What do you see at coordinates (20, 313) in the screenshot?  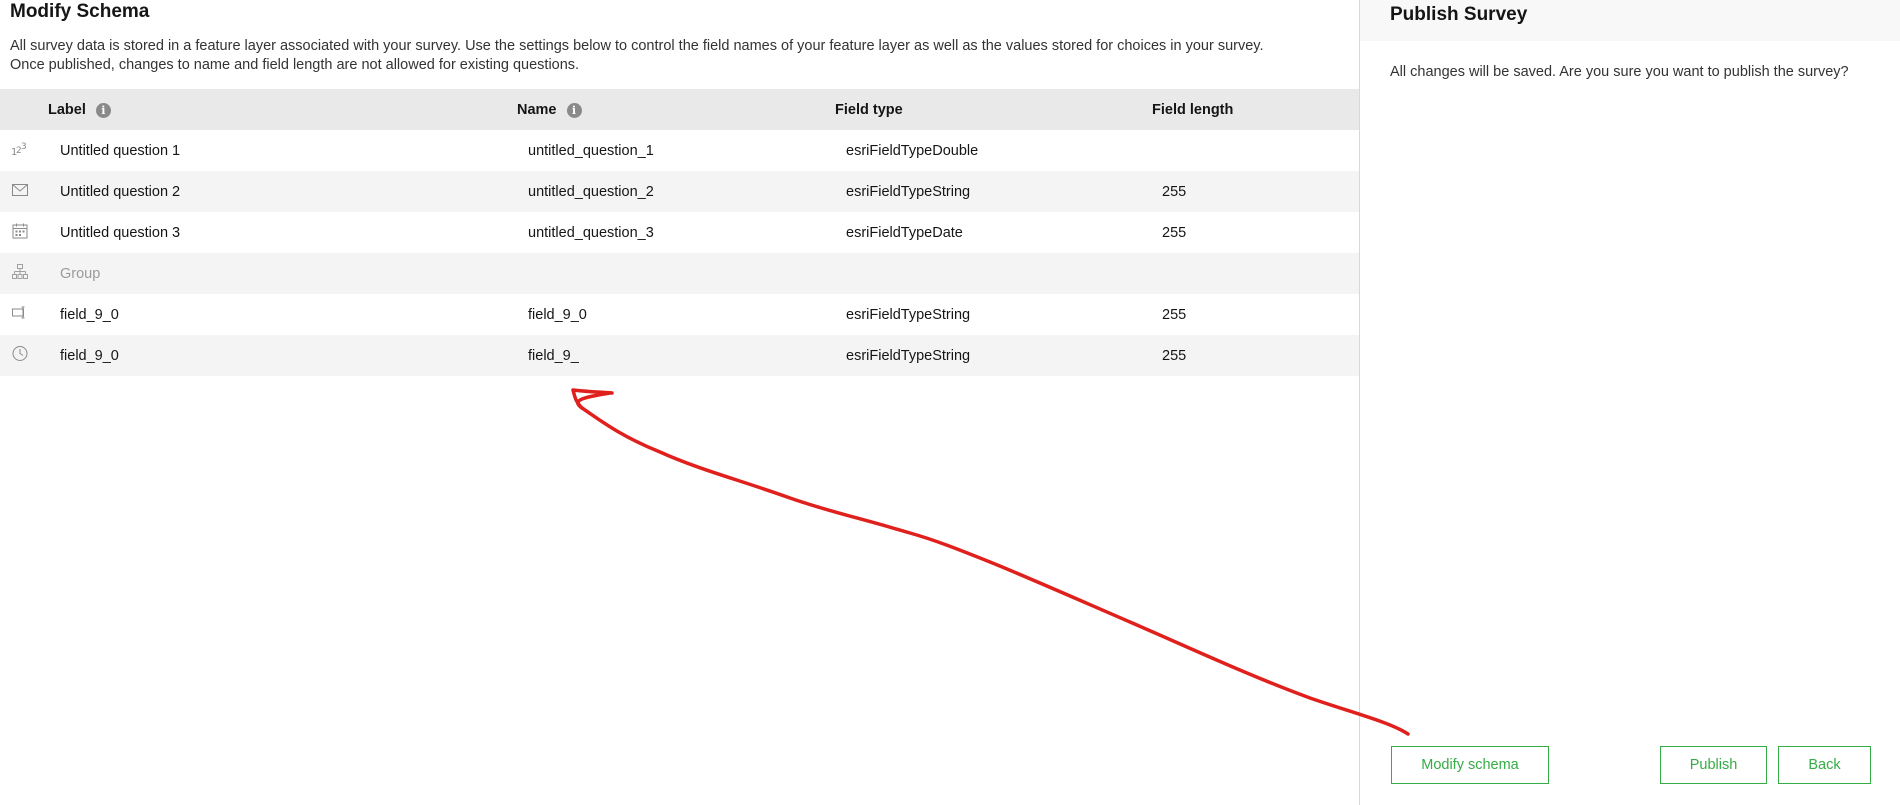 I see `text-input-icon` at bounding box center [20, 313].